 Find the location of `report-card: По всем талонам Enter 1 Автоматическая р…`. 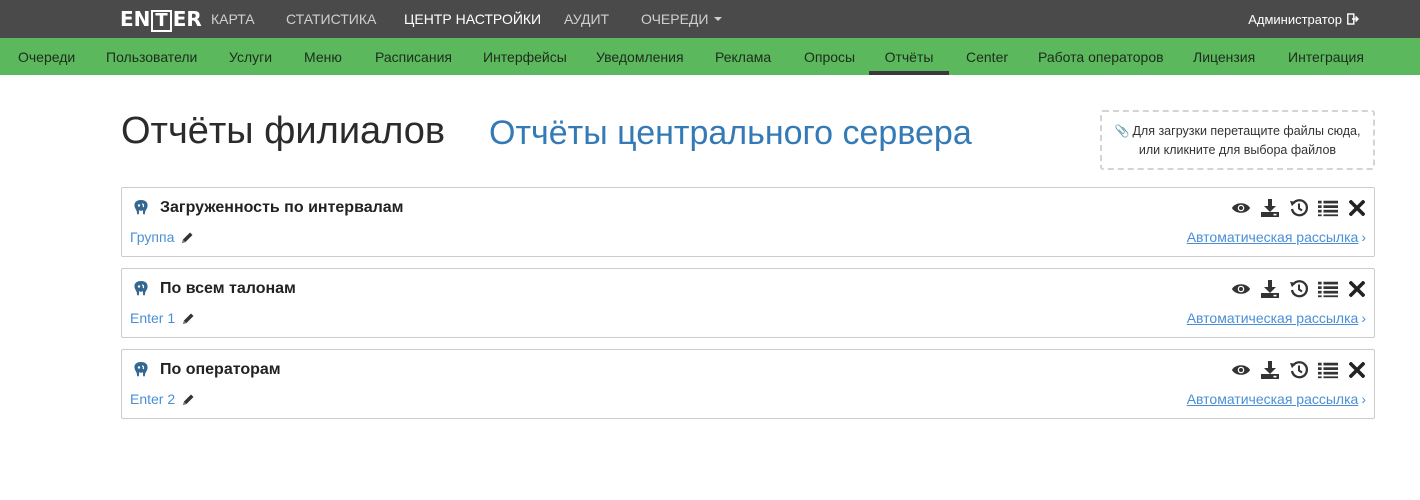

report-card: По всем талонам Enter 1 Автоматическая р… is located at coordinates (748, 303).